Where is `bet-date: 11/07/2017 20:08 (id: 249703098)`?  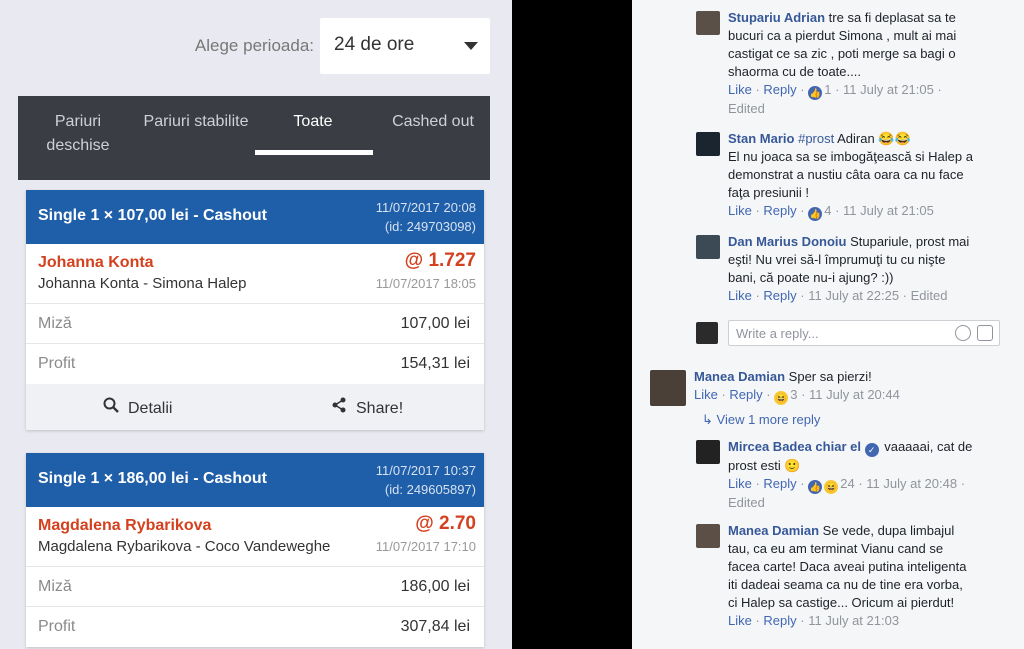 bet-date: 11/07/2017 20:08 (id: 249703098) is located at coordinates (426, 217).